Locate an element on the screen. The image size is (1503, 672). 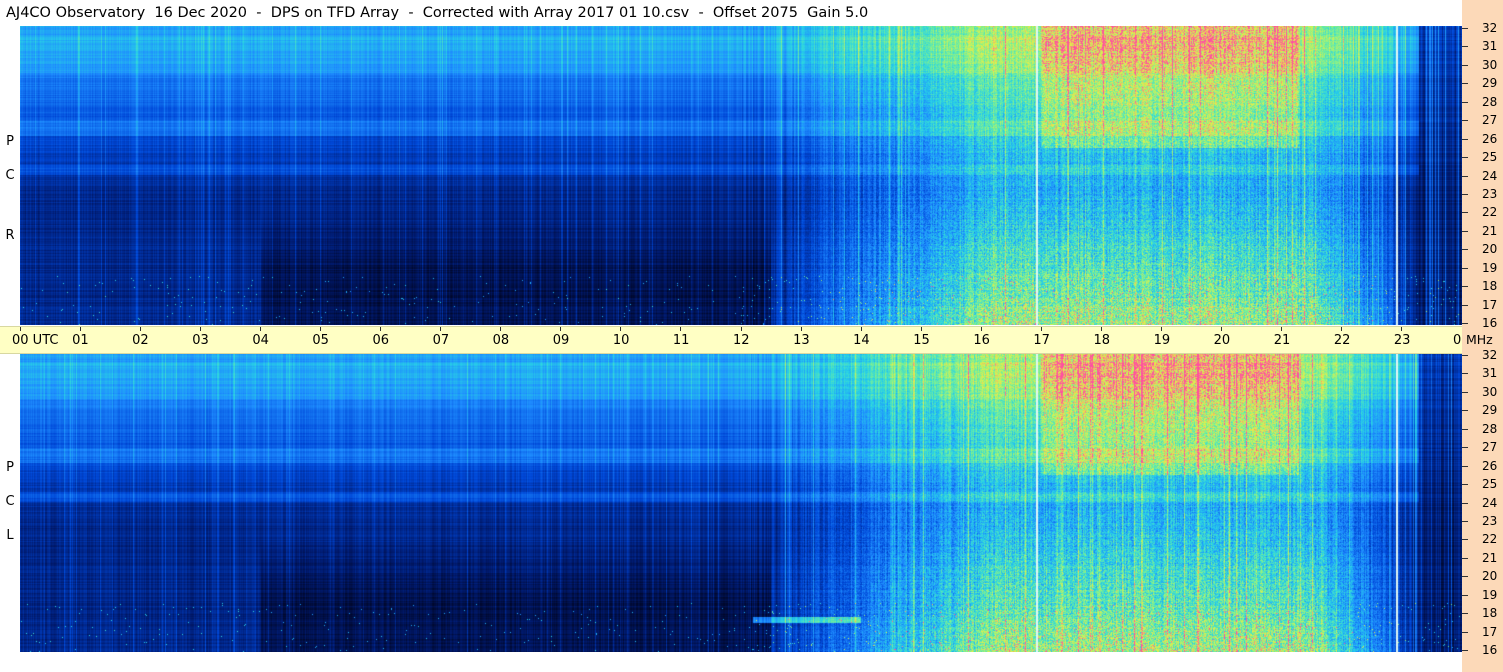
lcp-letter-2: C is located at coordinates (10, 501).